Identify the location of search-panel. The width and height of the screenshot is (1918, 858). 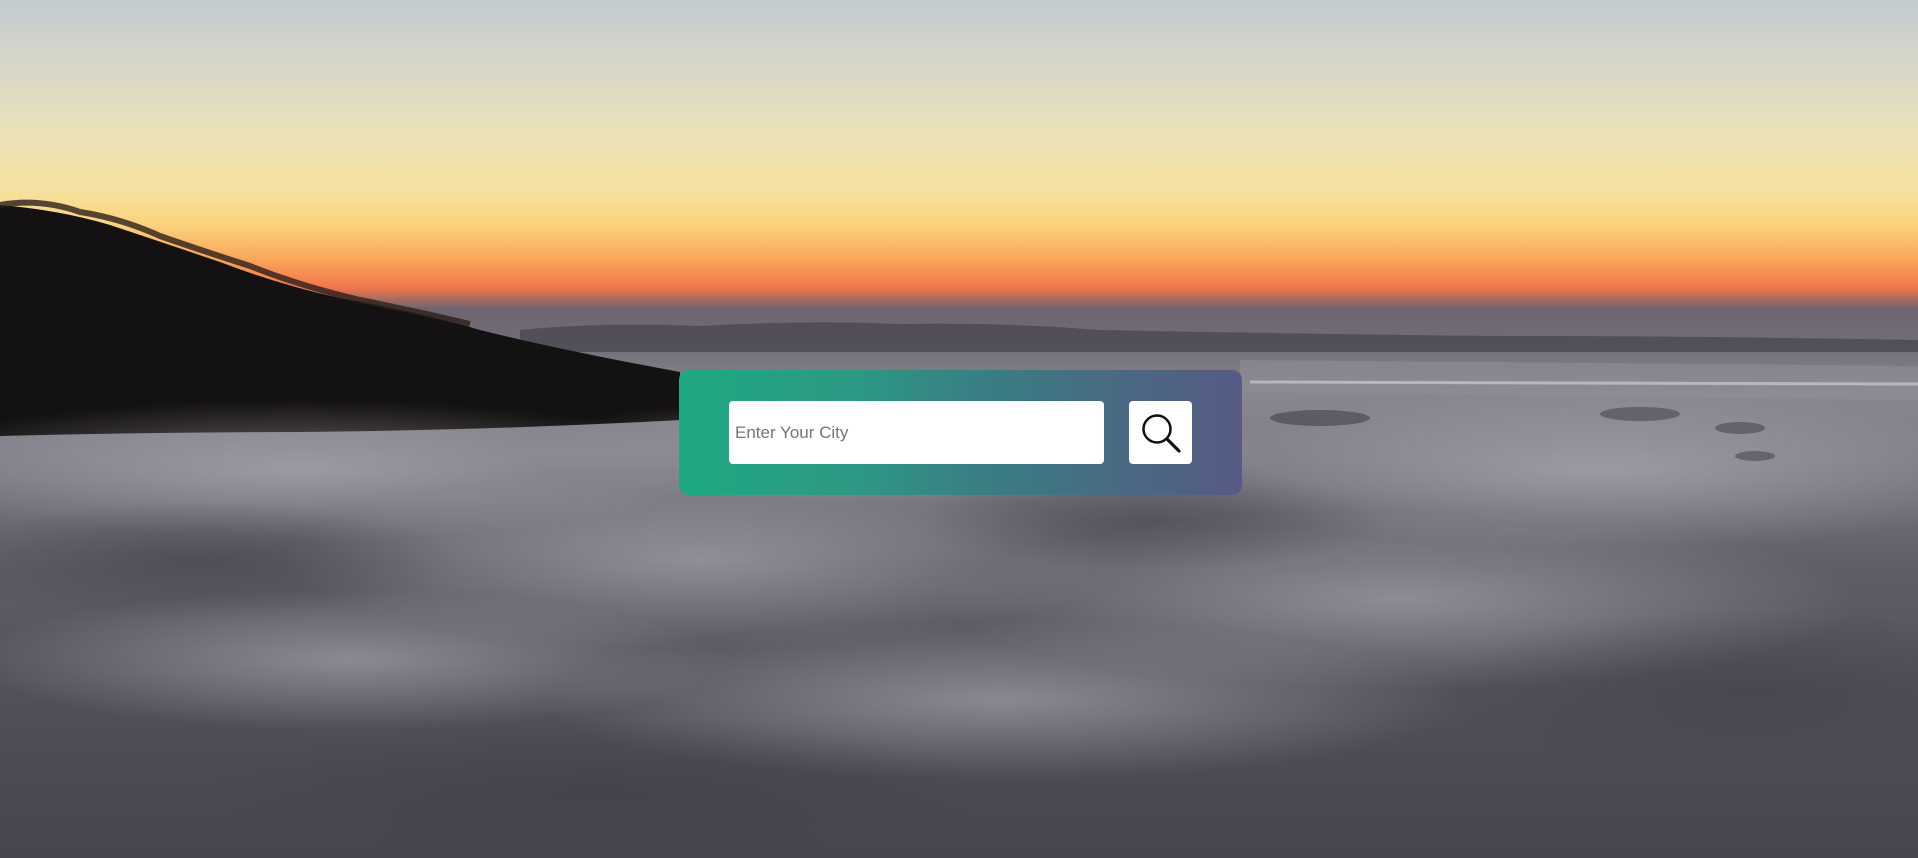
(960, 432).